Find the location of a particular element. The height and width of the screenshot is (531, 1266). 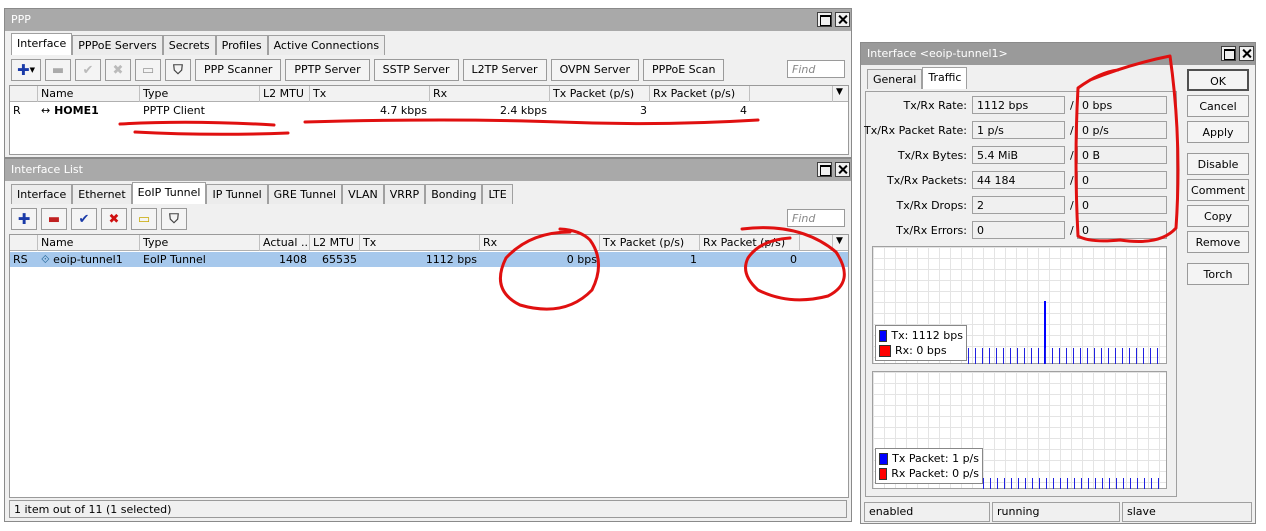

minus-icon: ▬ is located at coordinates (54, 219).